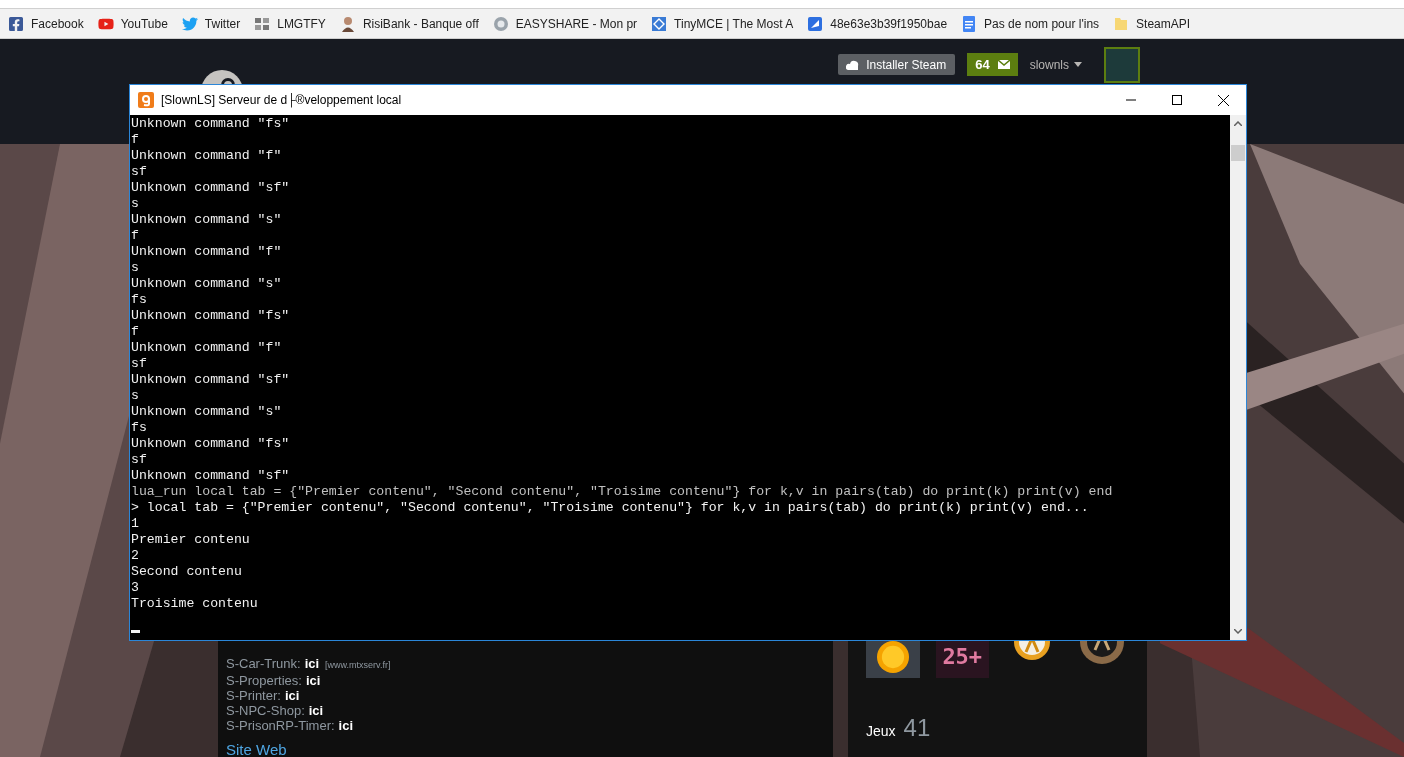 This screenshot has height=757, width=1404. What do you see at coordinates (135, 631) in the screenshot?
I see `text-cursor` at bounding box center [135, 631].